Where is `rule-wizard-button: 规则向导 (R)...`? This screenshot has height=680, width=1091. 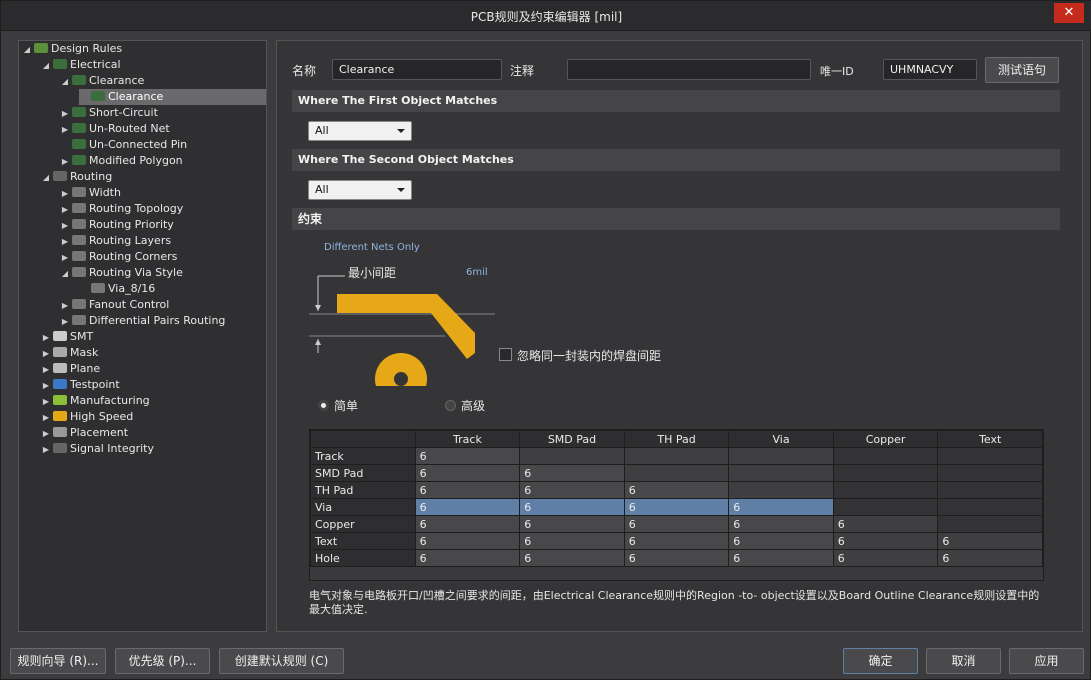 rule-wizard-button: 规则向导 (R)... is located at coordinates (58, 661).